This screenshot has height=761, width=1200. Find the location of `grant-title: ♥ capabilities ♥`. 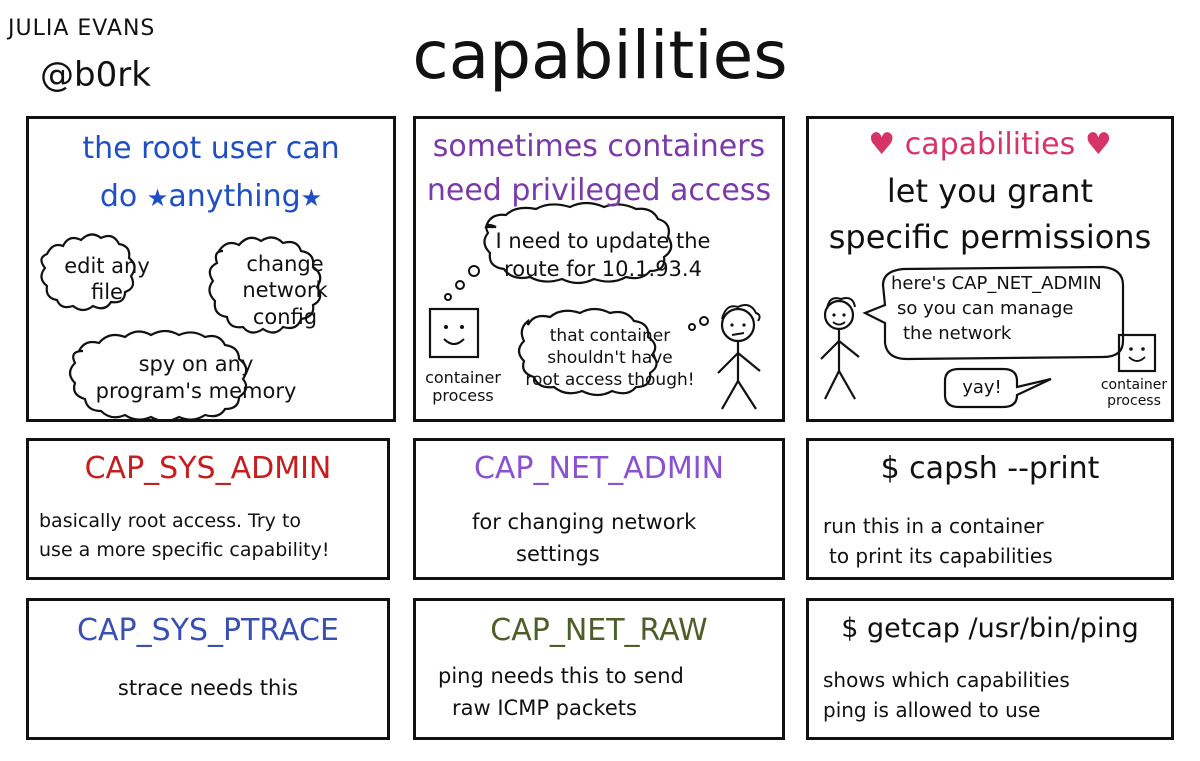

grant-title: ♥ capabilities ♥ is located at coordinates (990, 145).